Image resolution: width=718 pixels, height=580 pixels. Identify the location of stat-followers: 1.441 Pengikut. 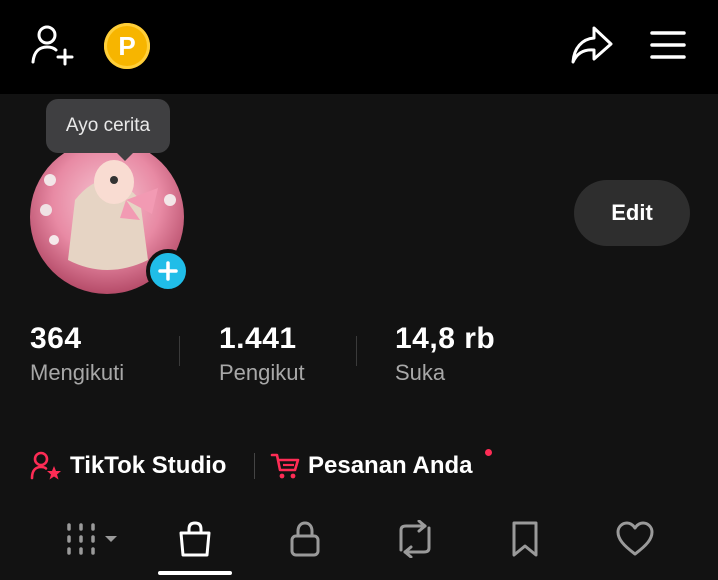
(262, 354).